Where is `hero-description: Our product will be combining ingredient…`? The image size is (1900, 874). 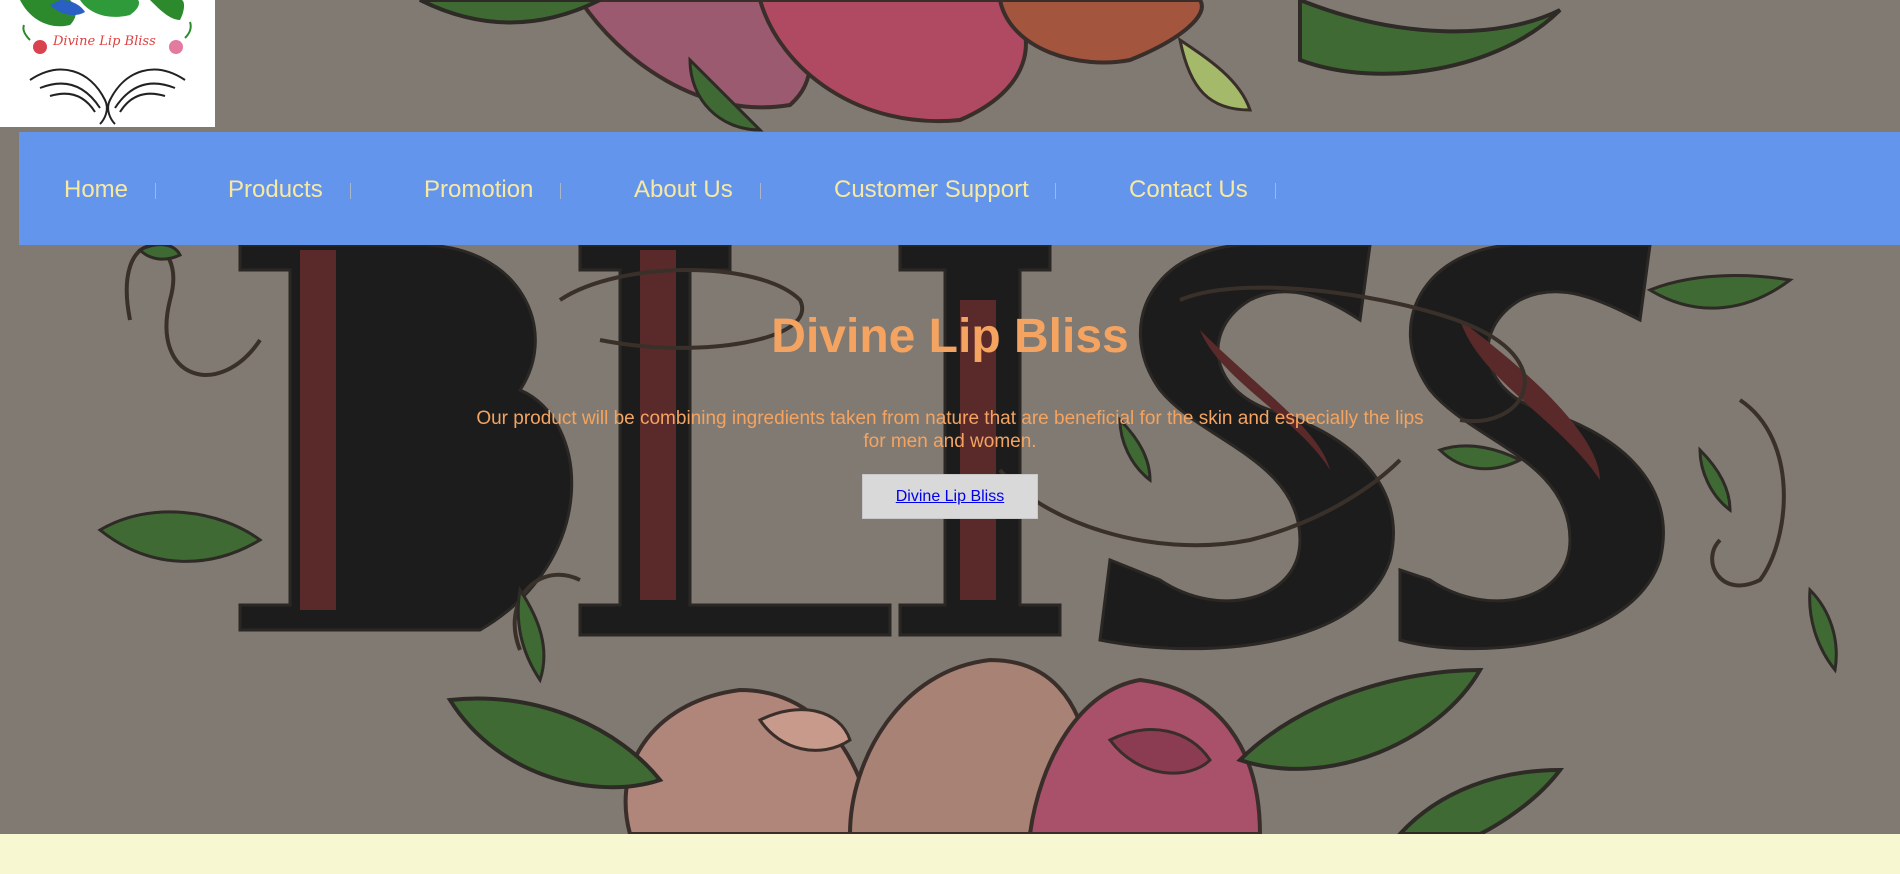 hero-description: Our product will be combining ingredient… is located at coordinates (950, 430).